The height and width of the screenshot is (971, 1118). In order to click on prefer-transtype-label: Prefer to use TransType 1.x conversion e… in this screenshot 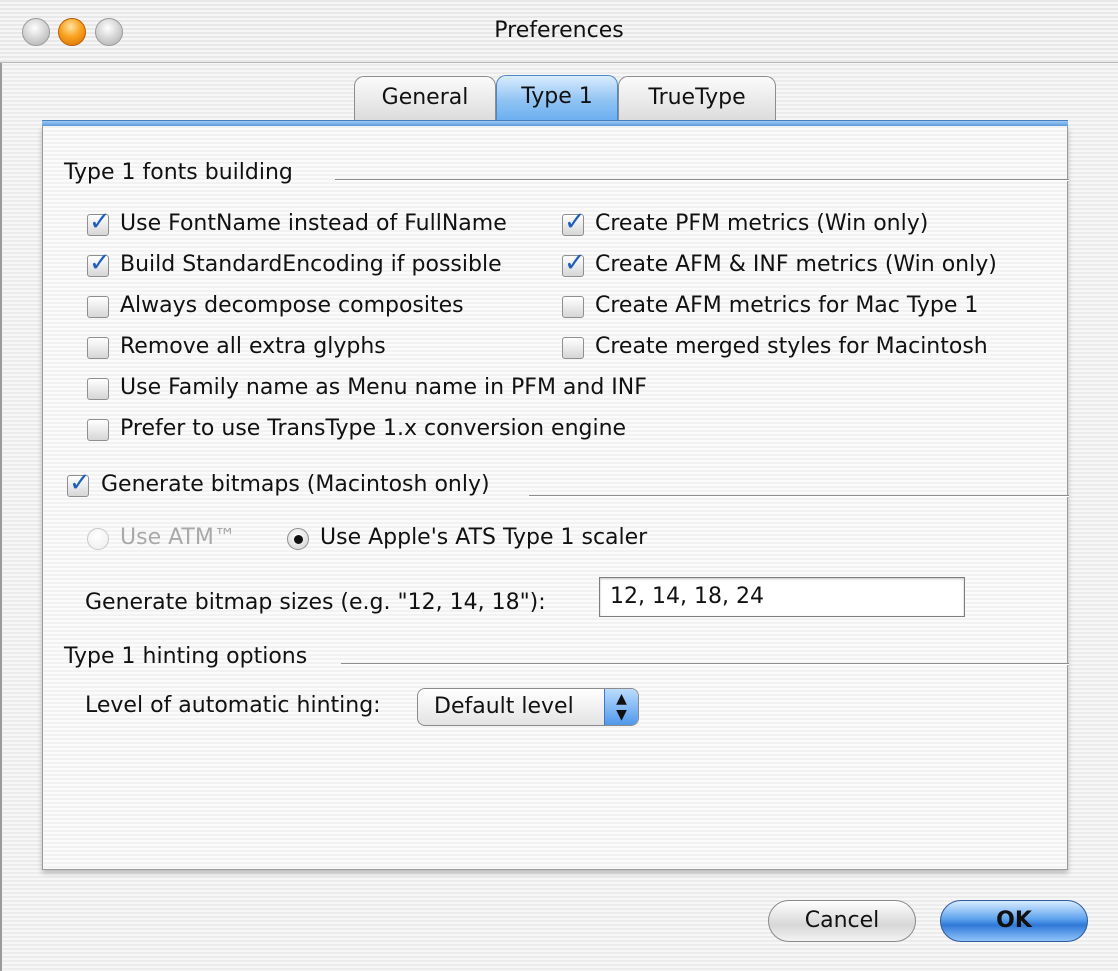, I will do `click(373, 428)`.